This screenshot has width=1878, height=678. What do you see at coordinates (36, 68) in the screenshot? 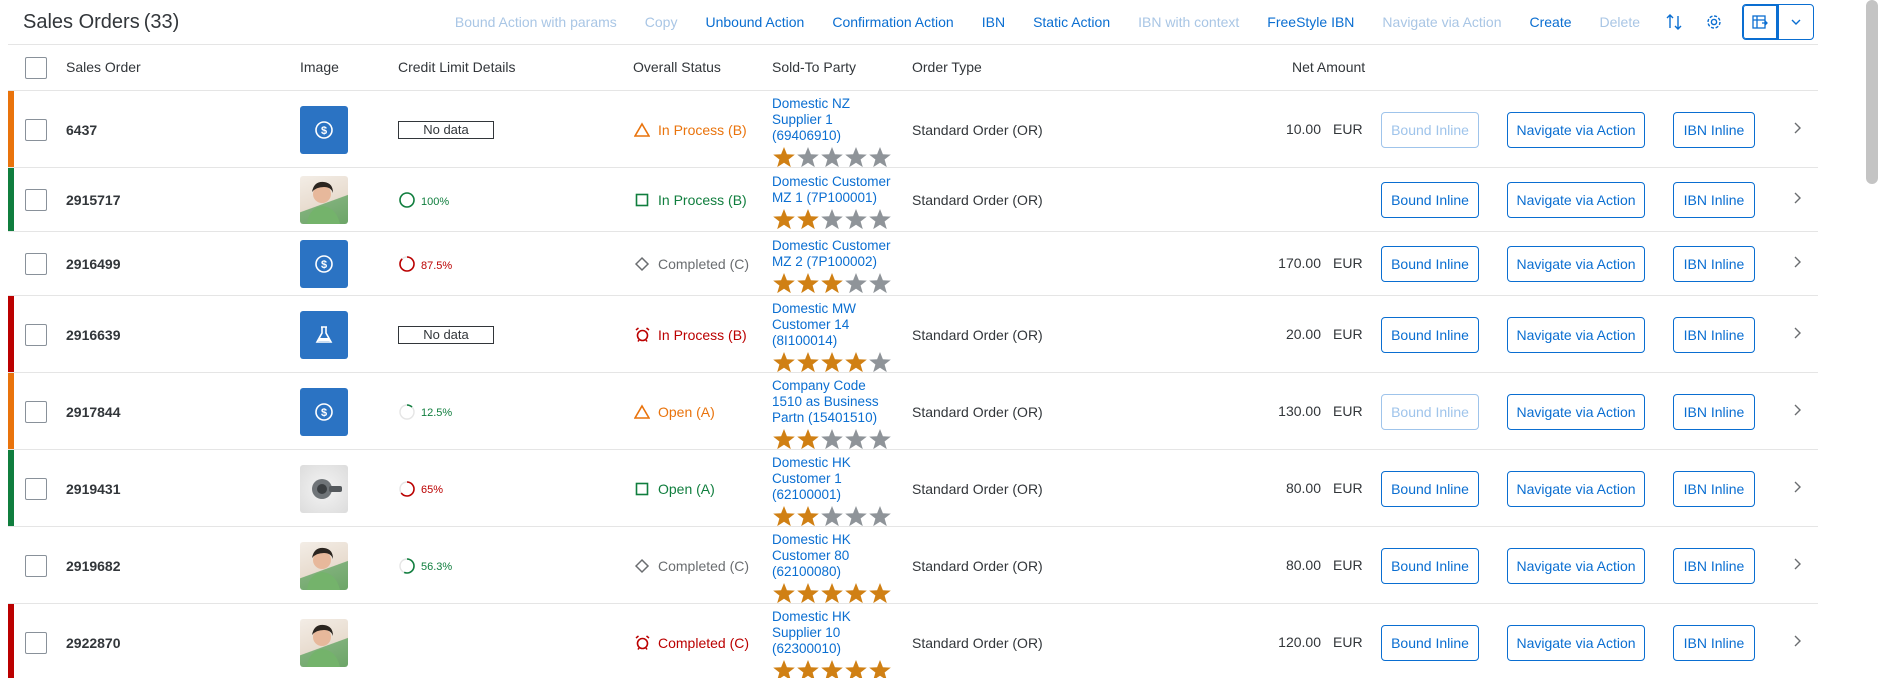
I see `select-all-checkbox` at bounding box center [36, 68].